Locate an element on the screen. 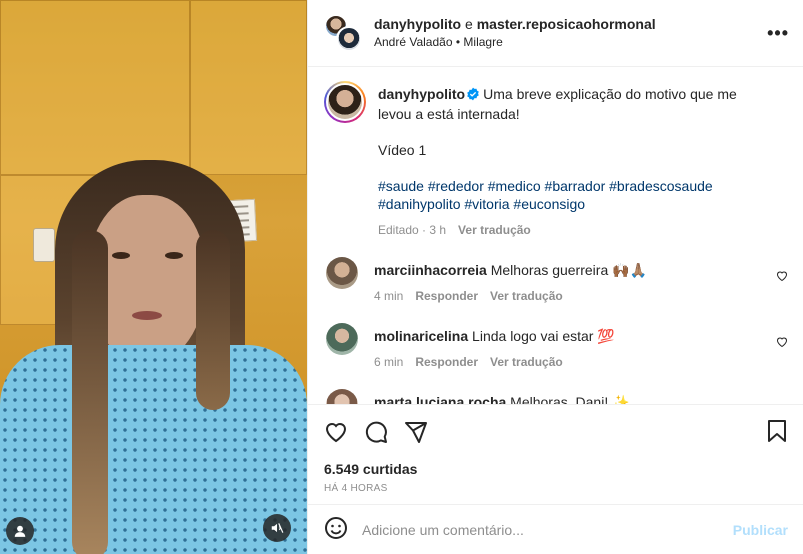 This screenshot has width=803, height=554. caption-username: danyhypolito is located at coordinates (421, 94).